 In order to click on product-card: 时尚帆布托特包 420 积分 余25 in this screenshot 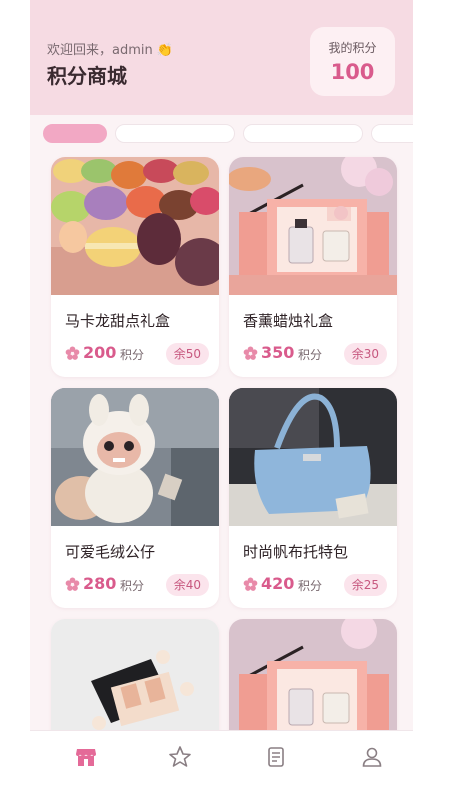, I will do `click(313, 498)`.